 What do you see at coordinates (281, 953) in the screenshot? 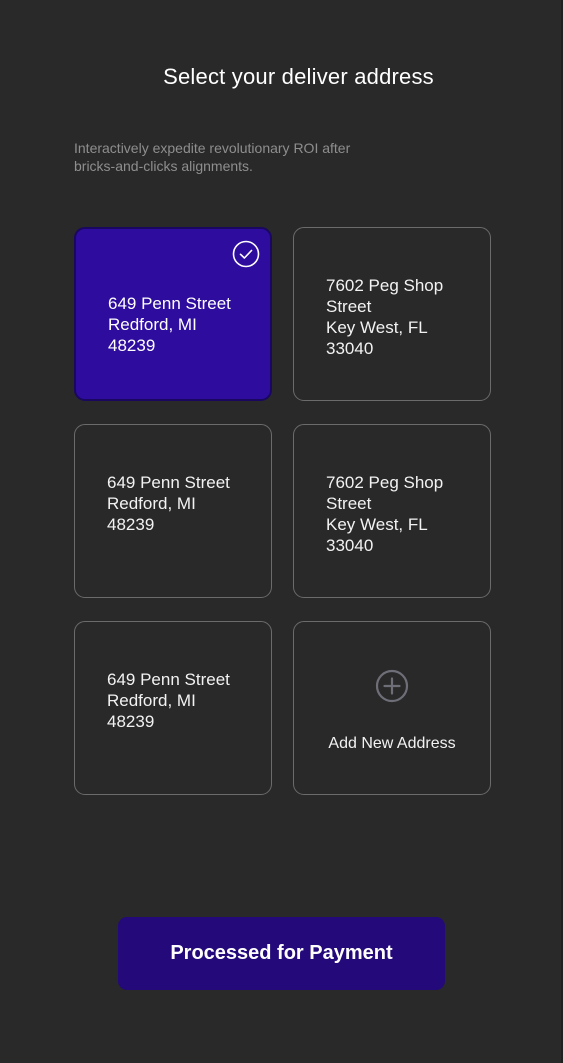
I see `proceed-to-payment-button: Processed for Payment` at bounding box center [281, 953].